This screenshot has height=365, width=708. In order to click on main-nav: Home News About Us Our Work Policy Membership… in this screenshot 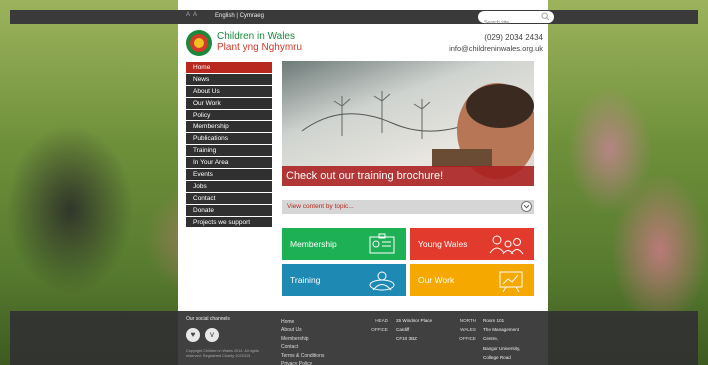, I will do `click(229, 145)`.